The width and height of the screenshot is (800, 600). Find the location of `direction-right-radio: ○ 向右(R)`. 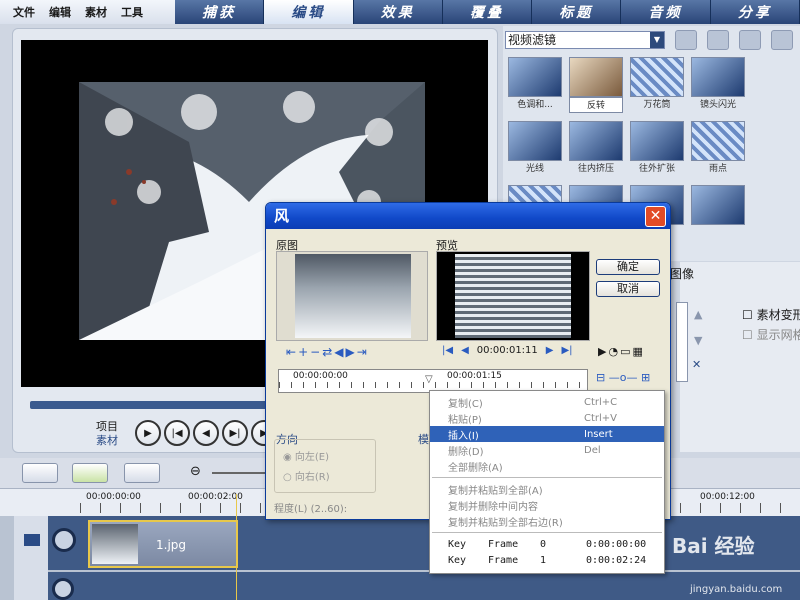

direction-right-radio: ○ 向右(R) is located at coordinates (306, 475).